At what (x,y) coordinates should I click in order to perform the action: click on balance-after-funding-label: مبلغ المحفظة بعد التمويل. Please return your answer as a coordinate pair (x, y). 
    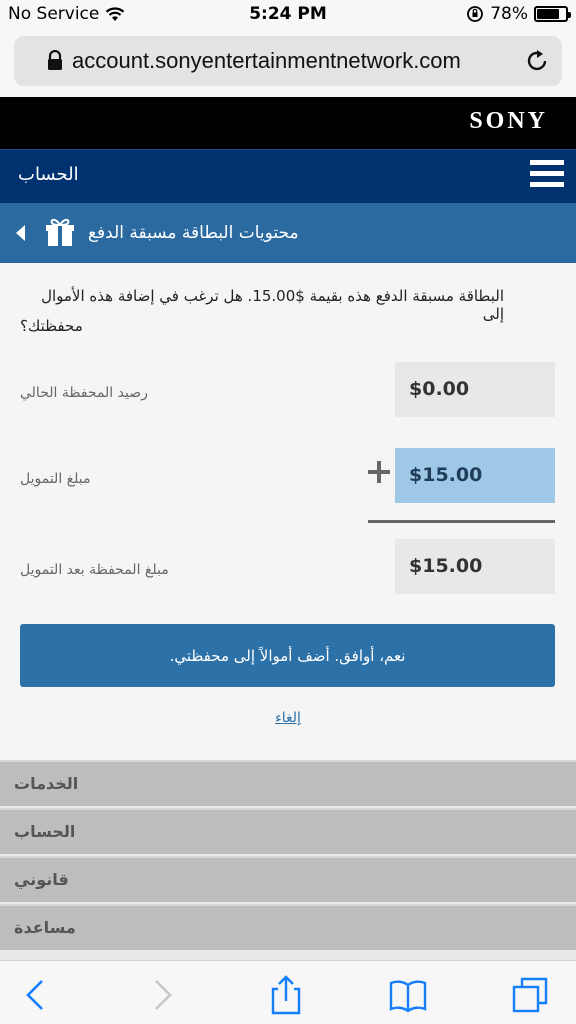
    Looking at the image, I should click on (94, 570).